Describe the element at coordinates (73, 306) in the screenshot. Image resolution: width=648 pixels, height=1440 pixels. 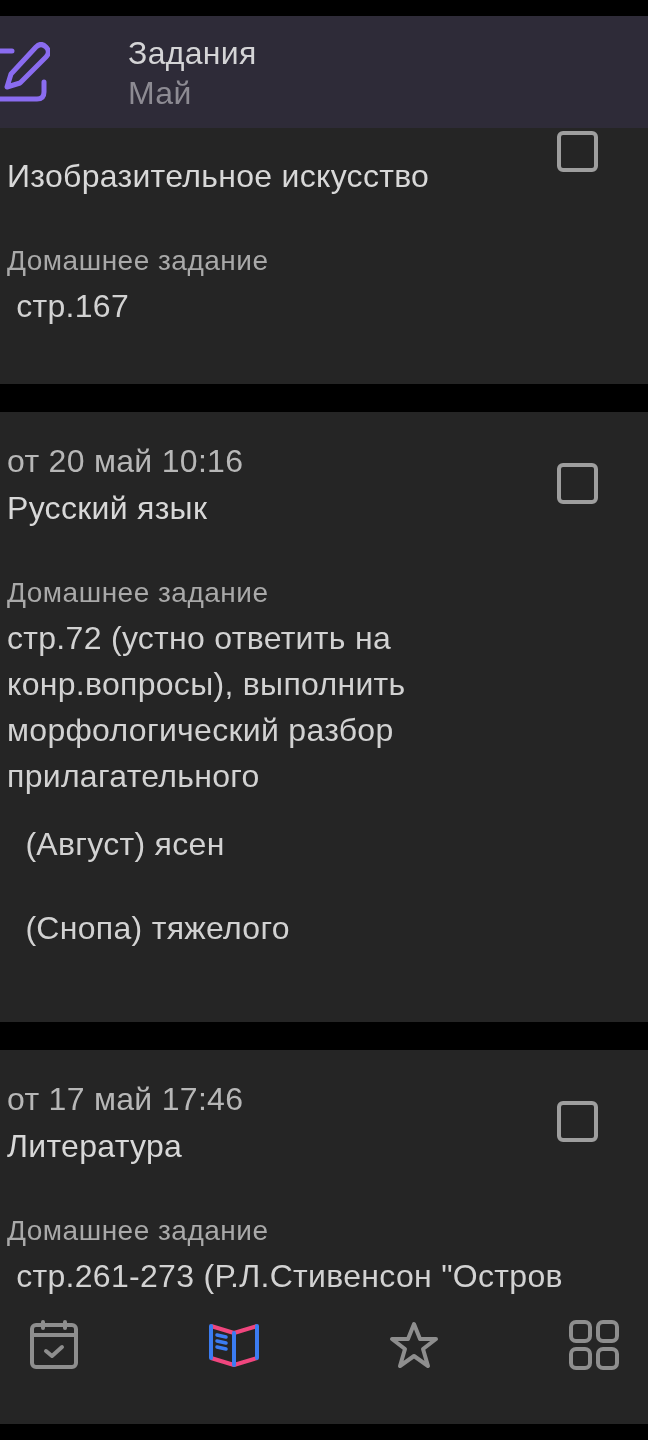
I see `homework-text: стр.167` at that location.